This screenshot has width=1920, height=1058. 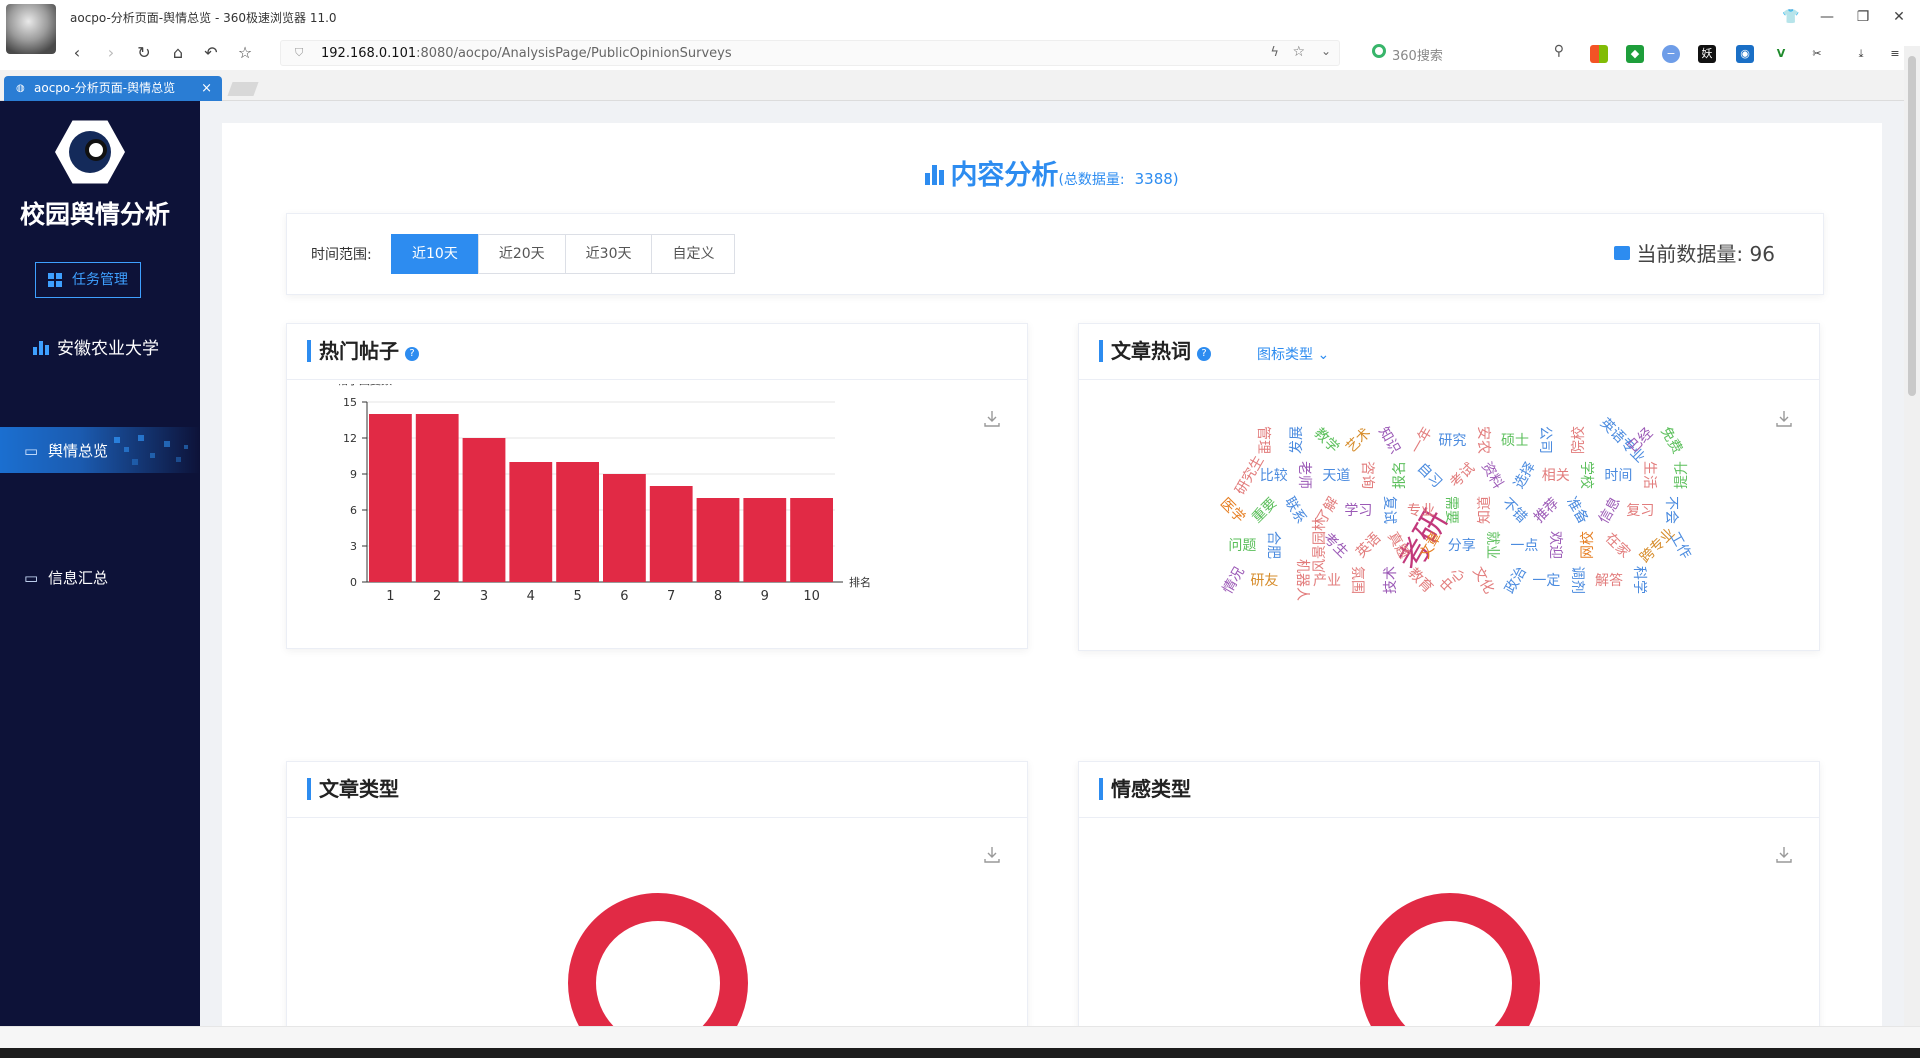 I want to click on word-cloud-word: 医学, so click(x=1232, y=511).